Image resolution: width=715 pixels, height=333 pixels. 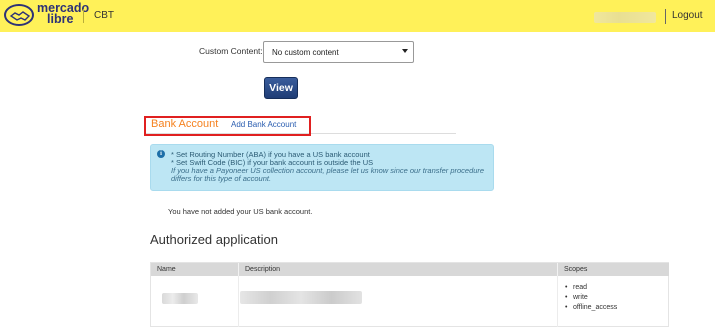 I want to click on site-label: CBT, so click(x=104, y=15).